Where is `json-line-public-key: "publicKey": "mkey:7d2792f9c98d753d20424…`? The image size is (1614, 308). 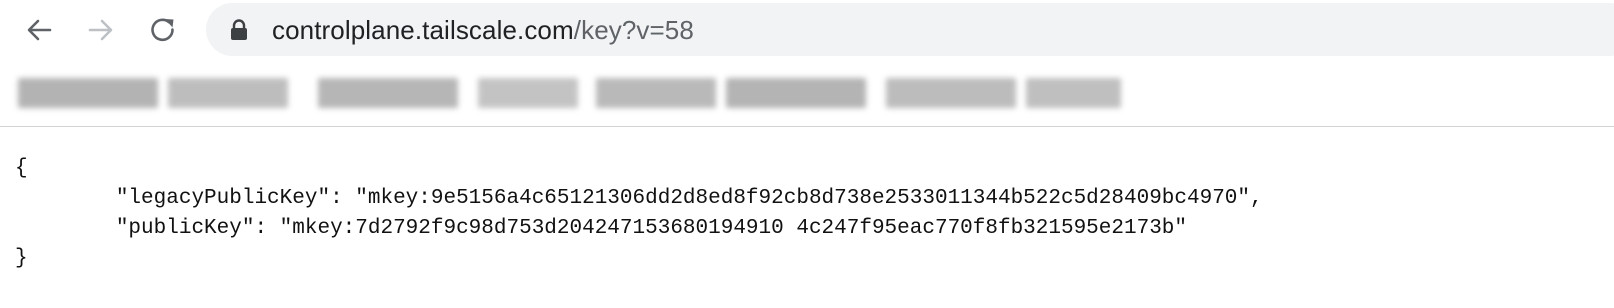 json-line-public-key: "publicKey": "mkey:7d2792f9c98d753d20424… is located at coordinates (601, 228).